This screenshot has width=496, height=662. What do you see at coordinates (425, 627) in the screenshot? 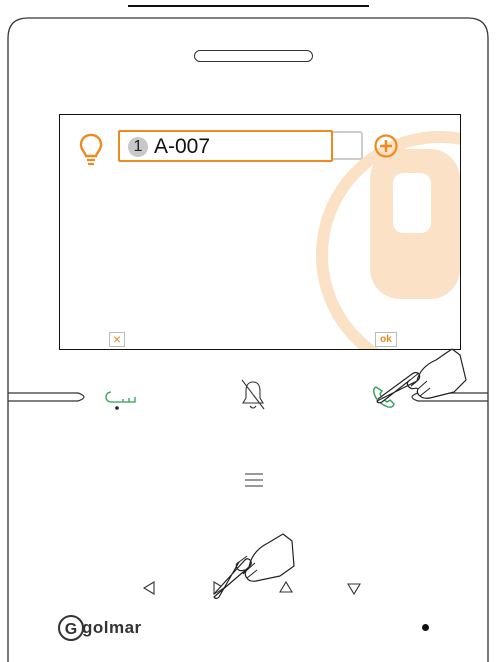
I see `status-led` at bounding box center [425, 627].